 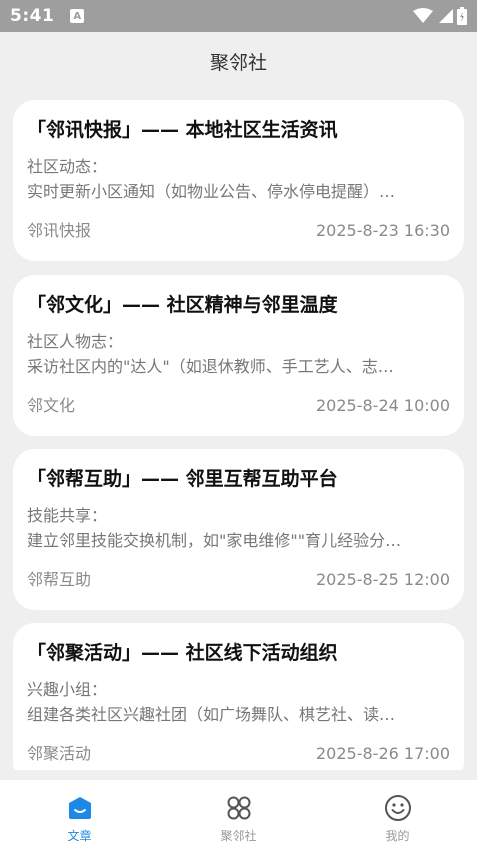 What do you see at coordinates (239, 808) in the screenshot?
I see `community-icon` at bounding box center [239, 808].